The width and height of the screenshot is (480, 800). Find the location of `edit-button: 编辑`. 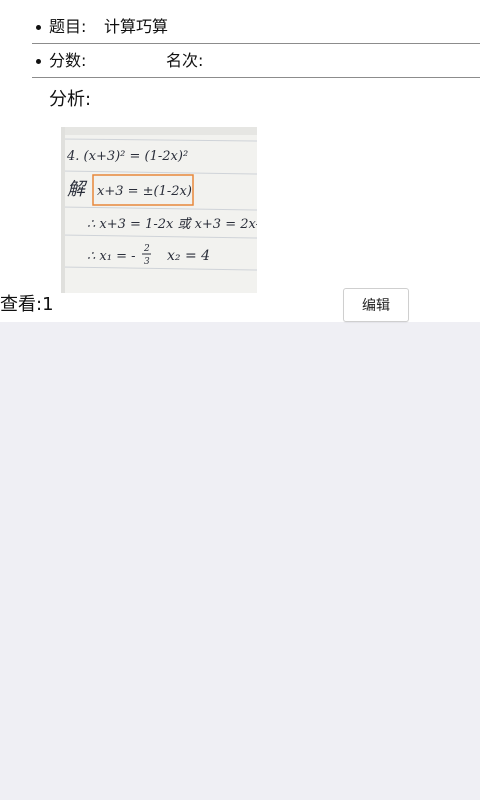

edit-button: 编辑 is located at coordinates (376, 305).